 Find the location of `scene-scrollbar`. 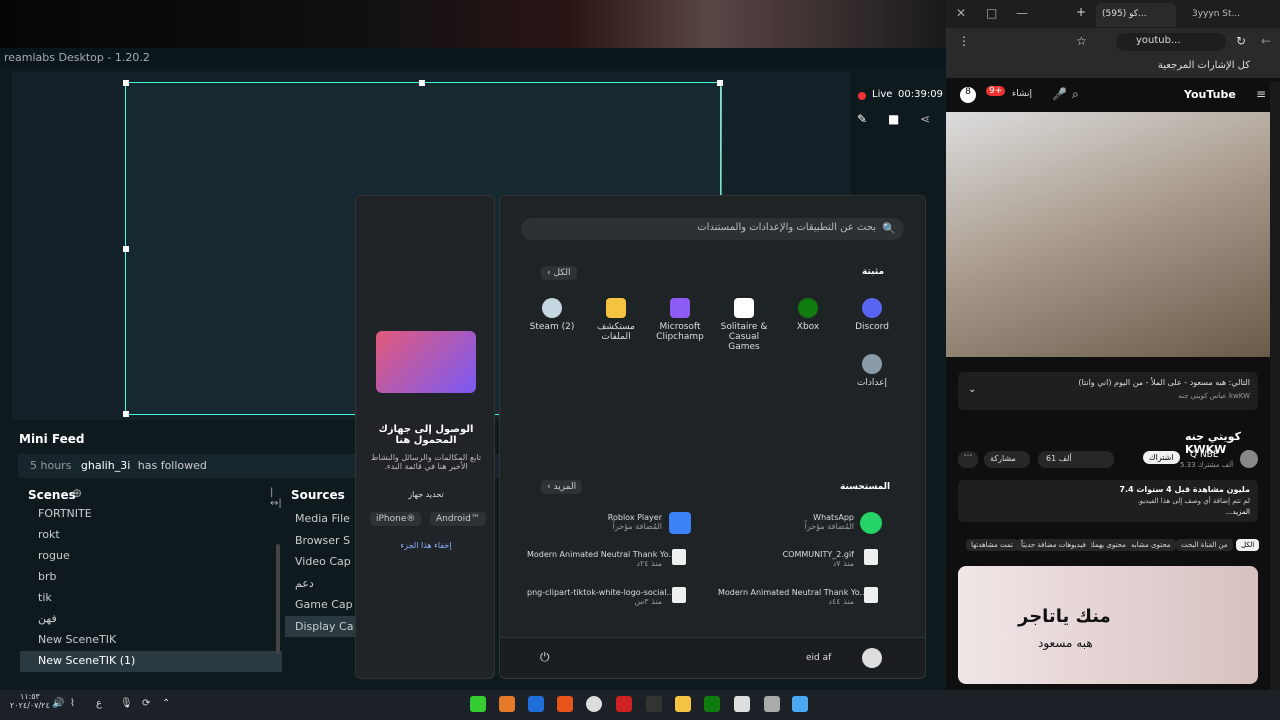

scene-scrollbar is located at coordinates (278, 599).